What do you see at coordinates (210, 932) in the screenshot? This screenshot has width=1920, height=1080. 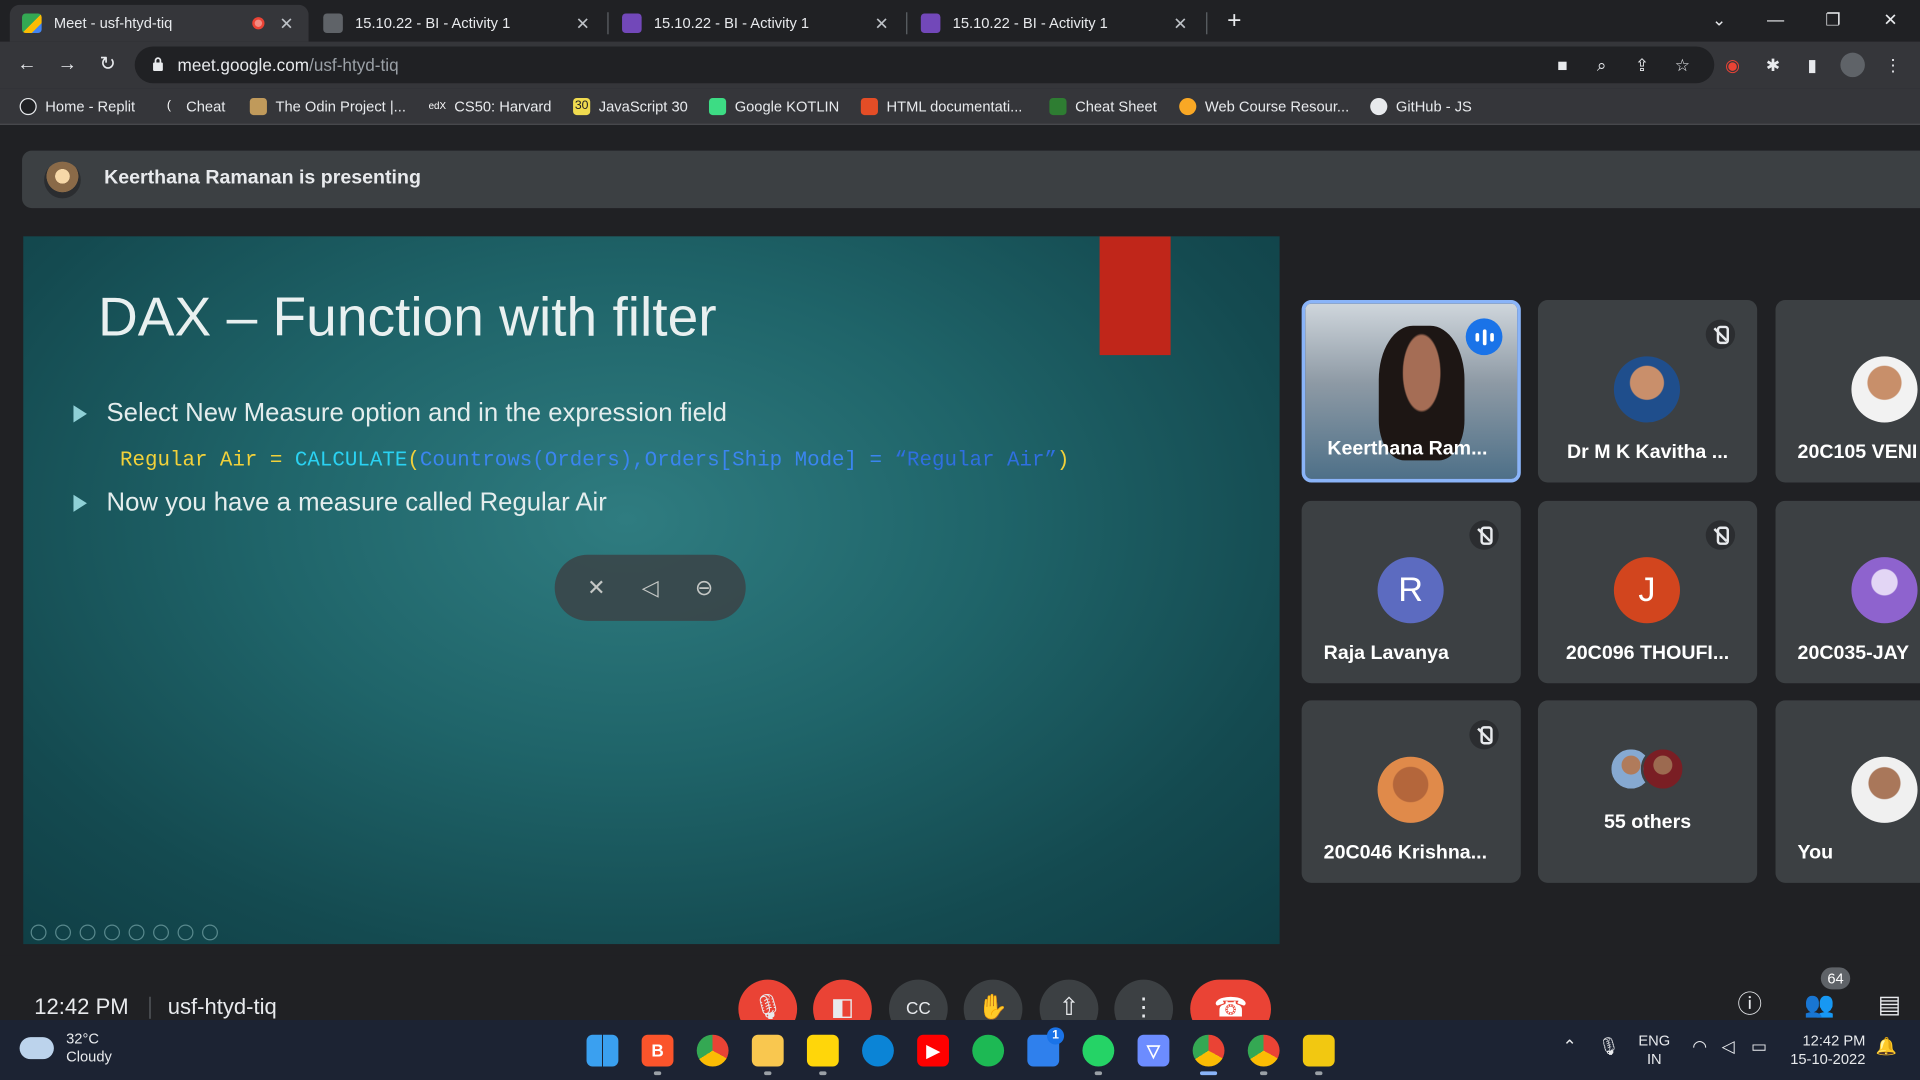 I see `more-icon` at bounding box center [210, 932].